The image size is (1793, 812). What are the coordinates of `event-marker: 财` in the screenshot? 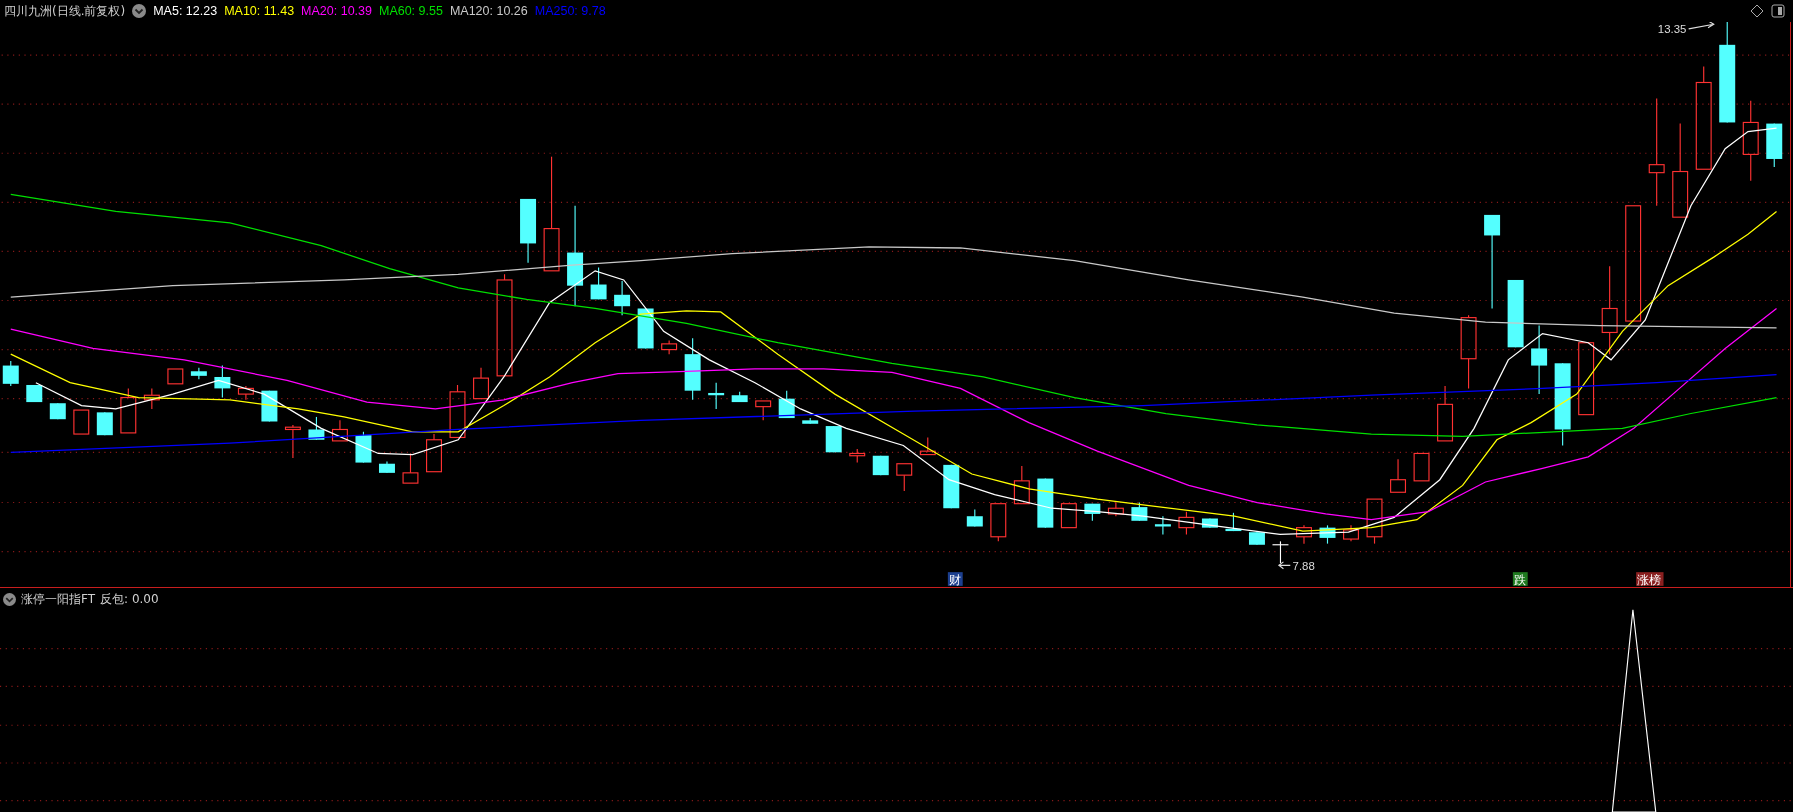 It's located at (955, 579).